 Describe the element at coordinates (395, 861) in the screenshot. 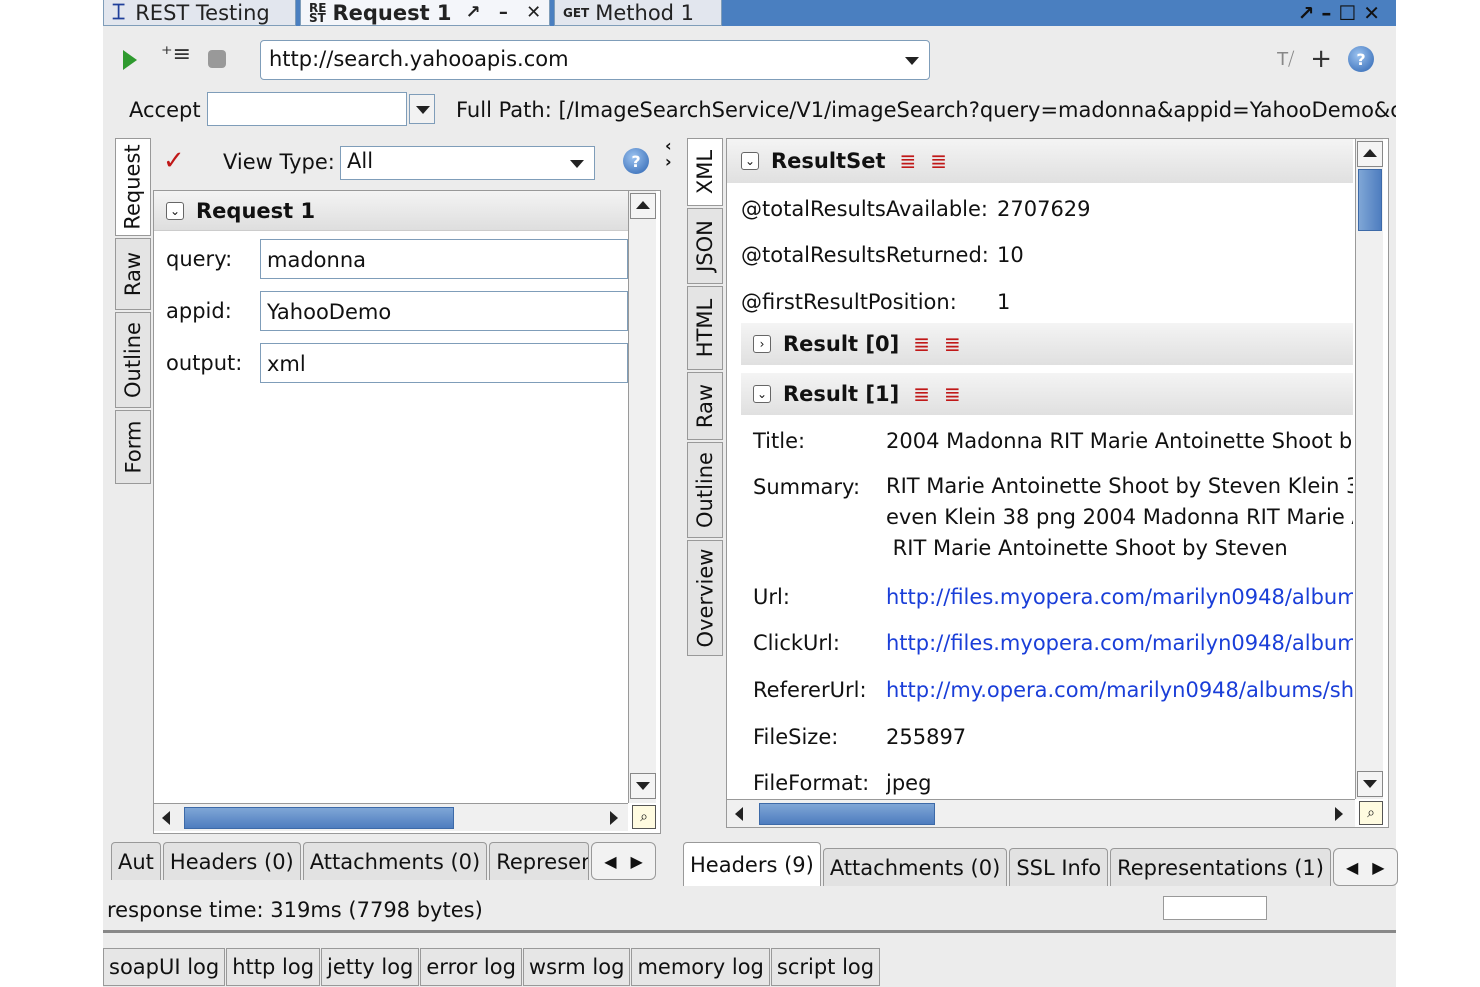

I see `tab-request-attachments: Attachments (0)` at that location.